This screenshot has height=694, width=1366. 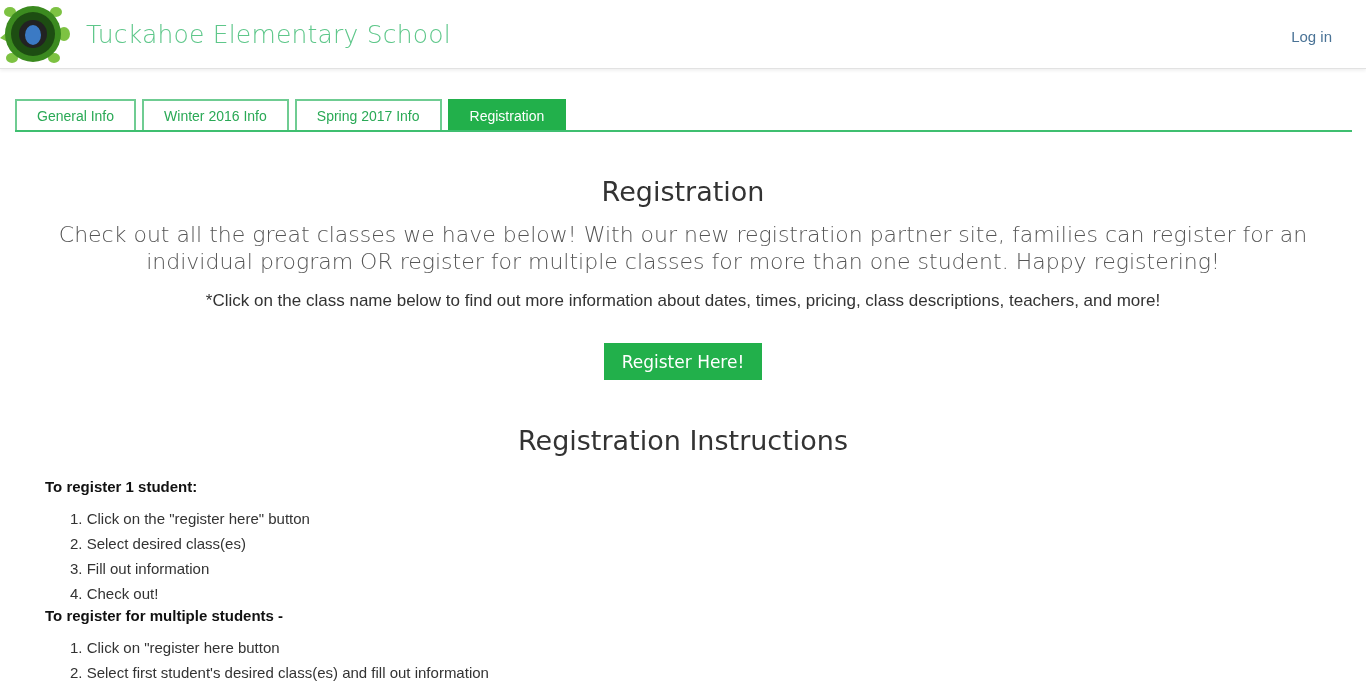 What do you see at coordinates (115, 593) in the screenshot?
I see `step-text: 4. Check out!` at bounding box center [115, 593].